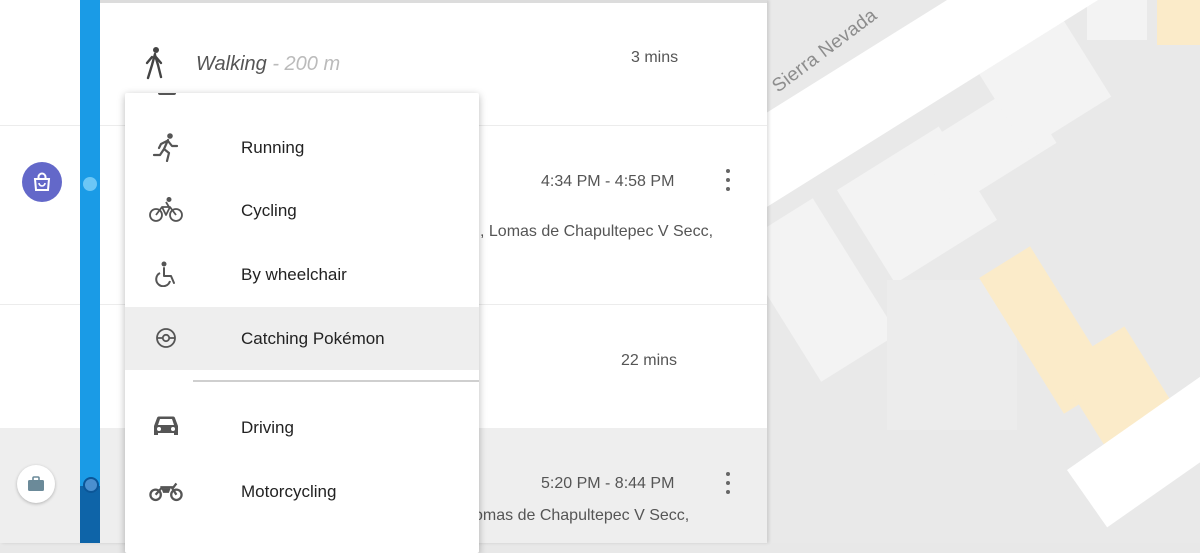 Image resolution: width=1200 pixels, height=553 pixels. What do you see at coordinates (166, 147) in the screenshot?
I see `running-icon` at bounding box center [166, 147].